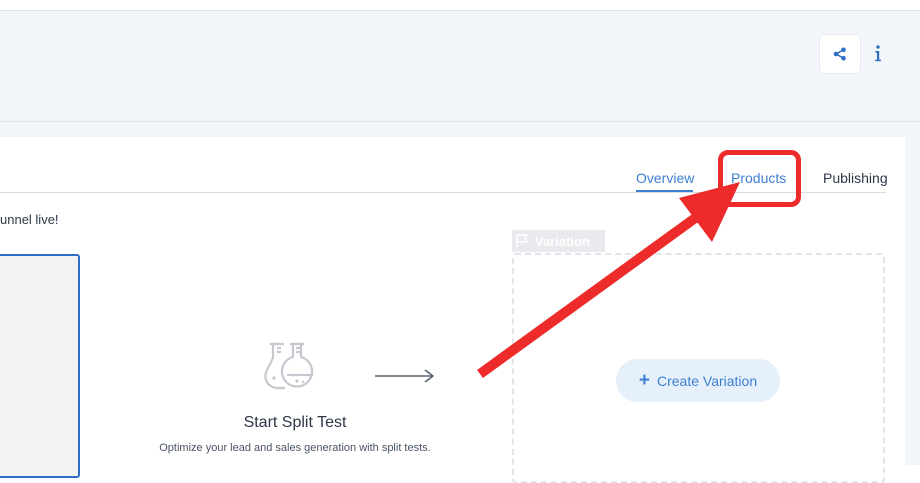  I want to click on split-test-title: Start Split Test, so click(295, 422).